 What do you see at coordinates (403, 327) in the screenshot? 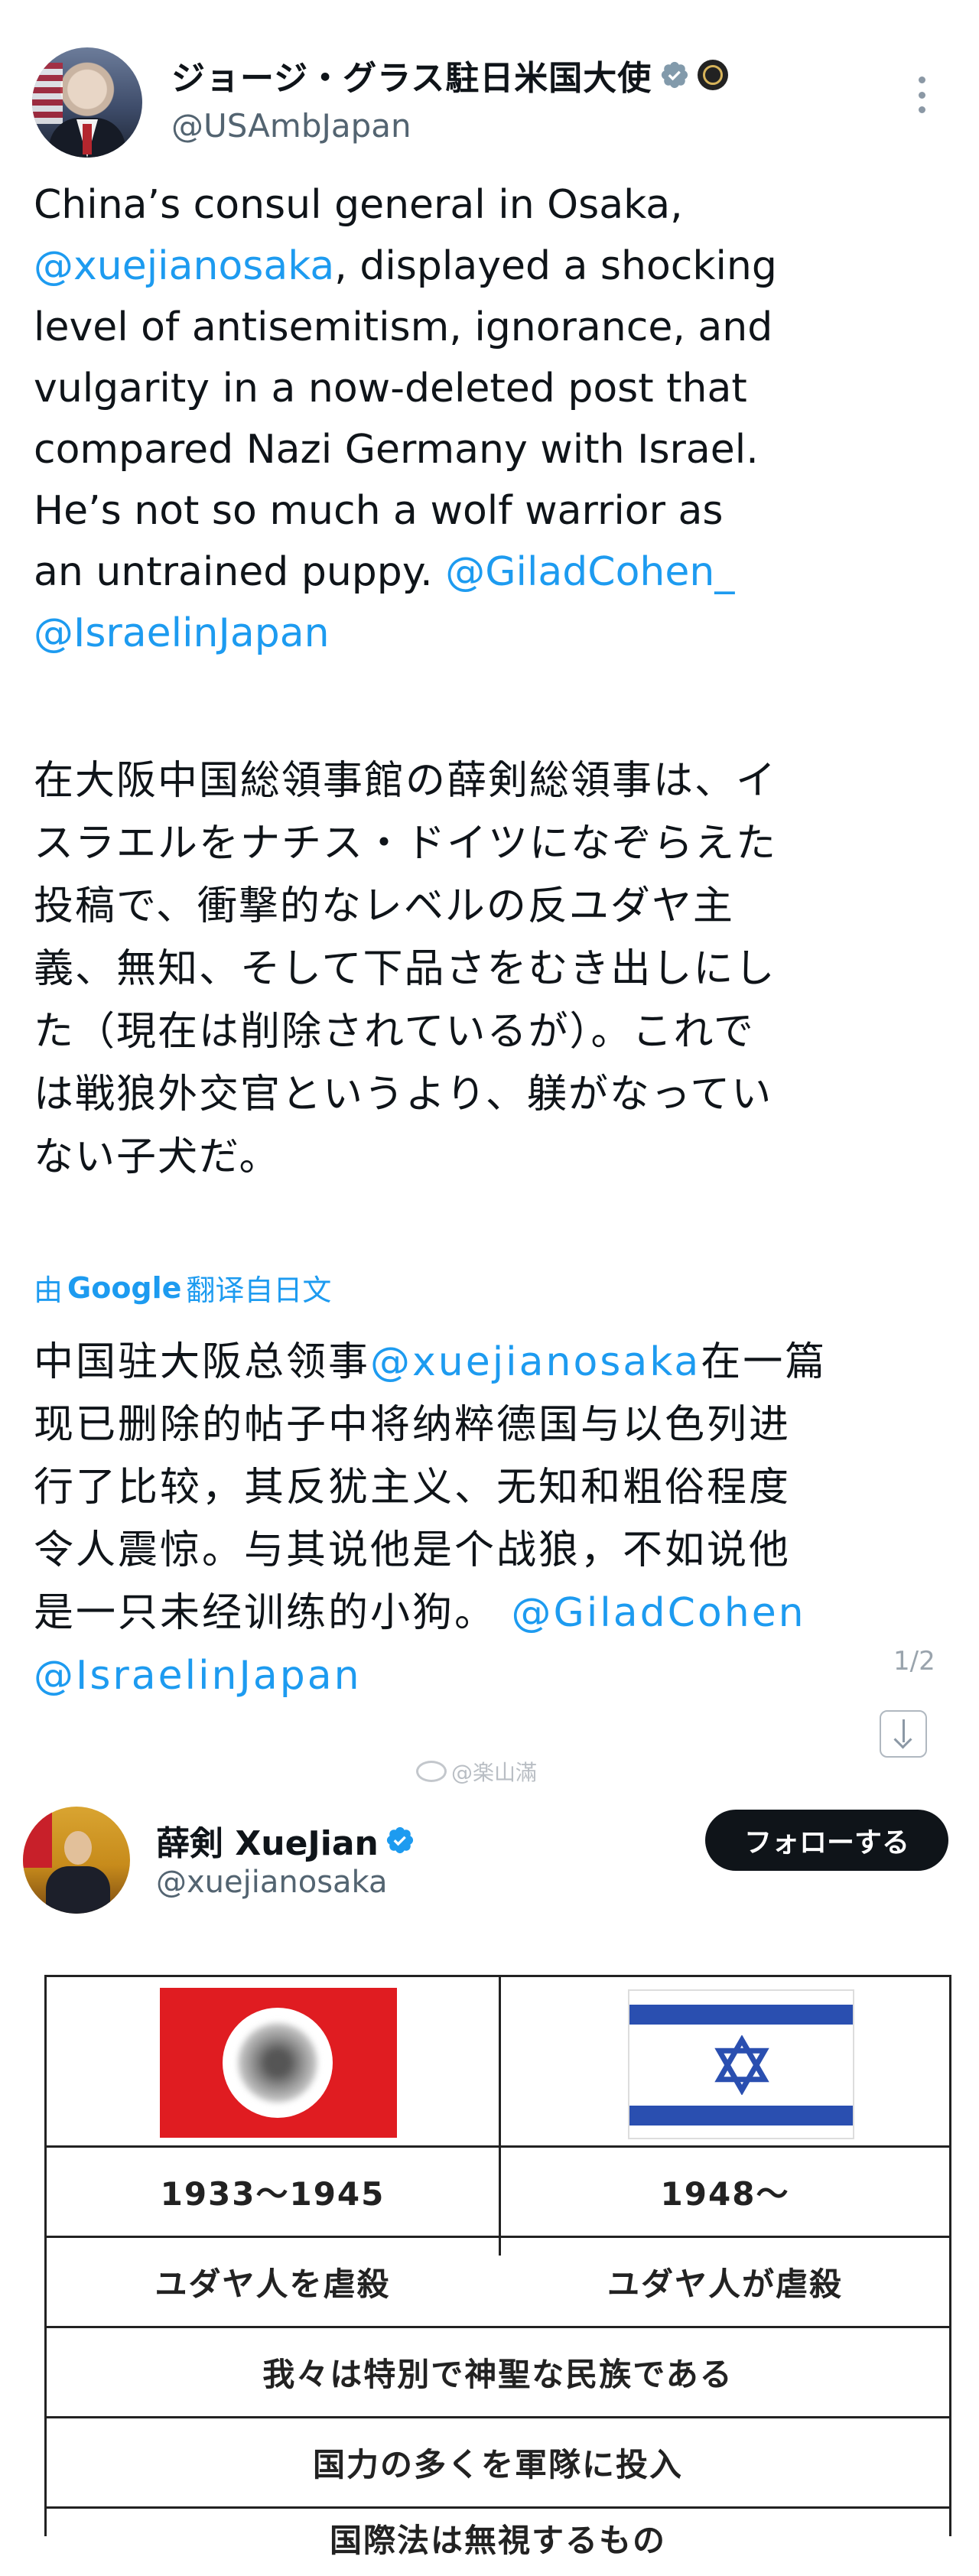
I see `text-line: level of antisemitism, ignorance, and` at bounding box center [403, 327].